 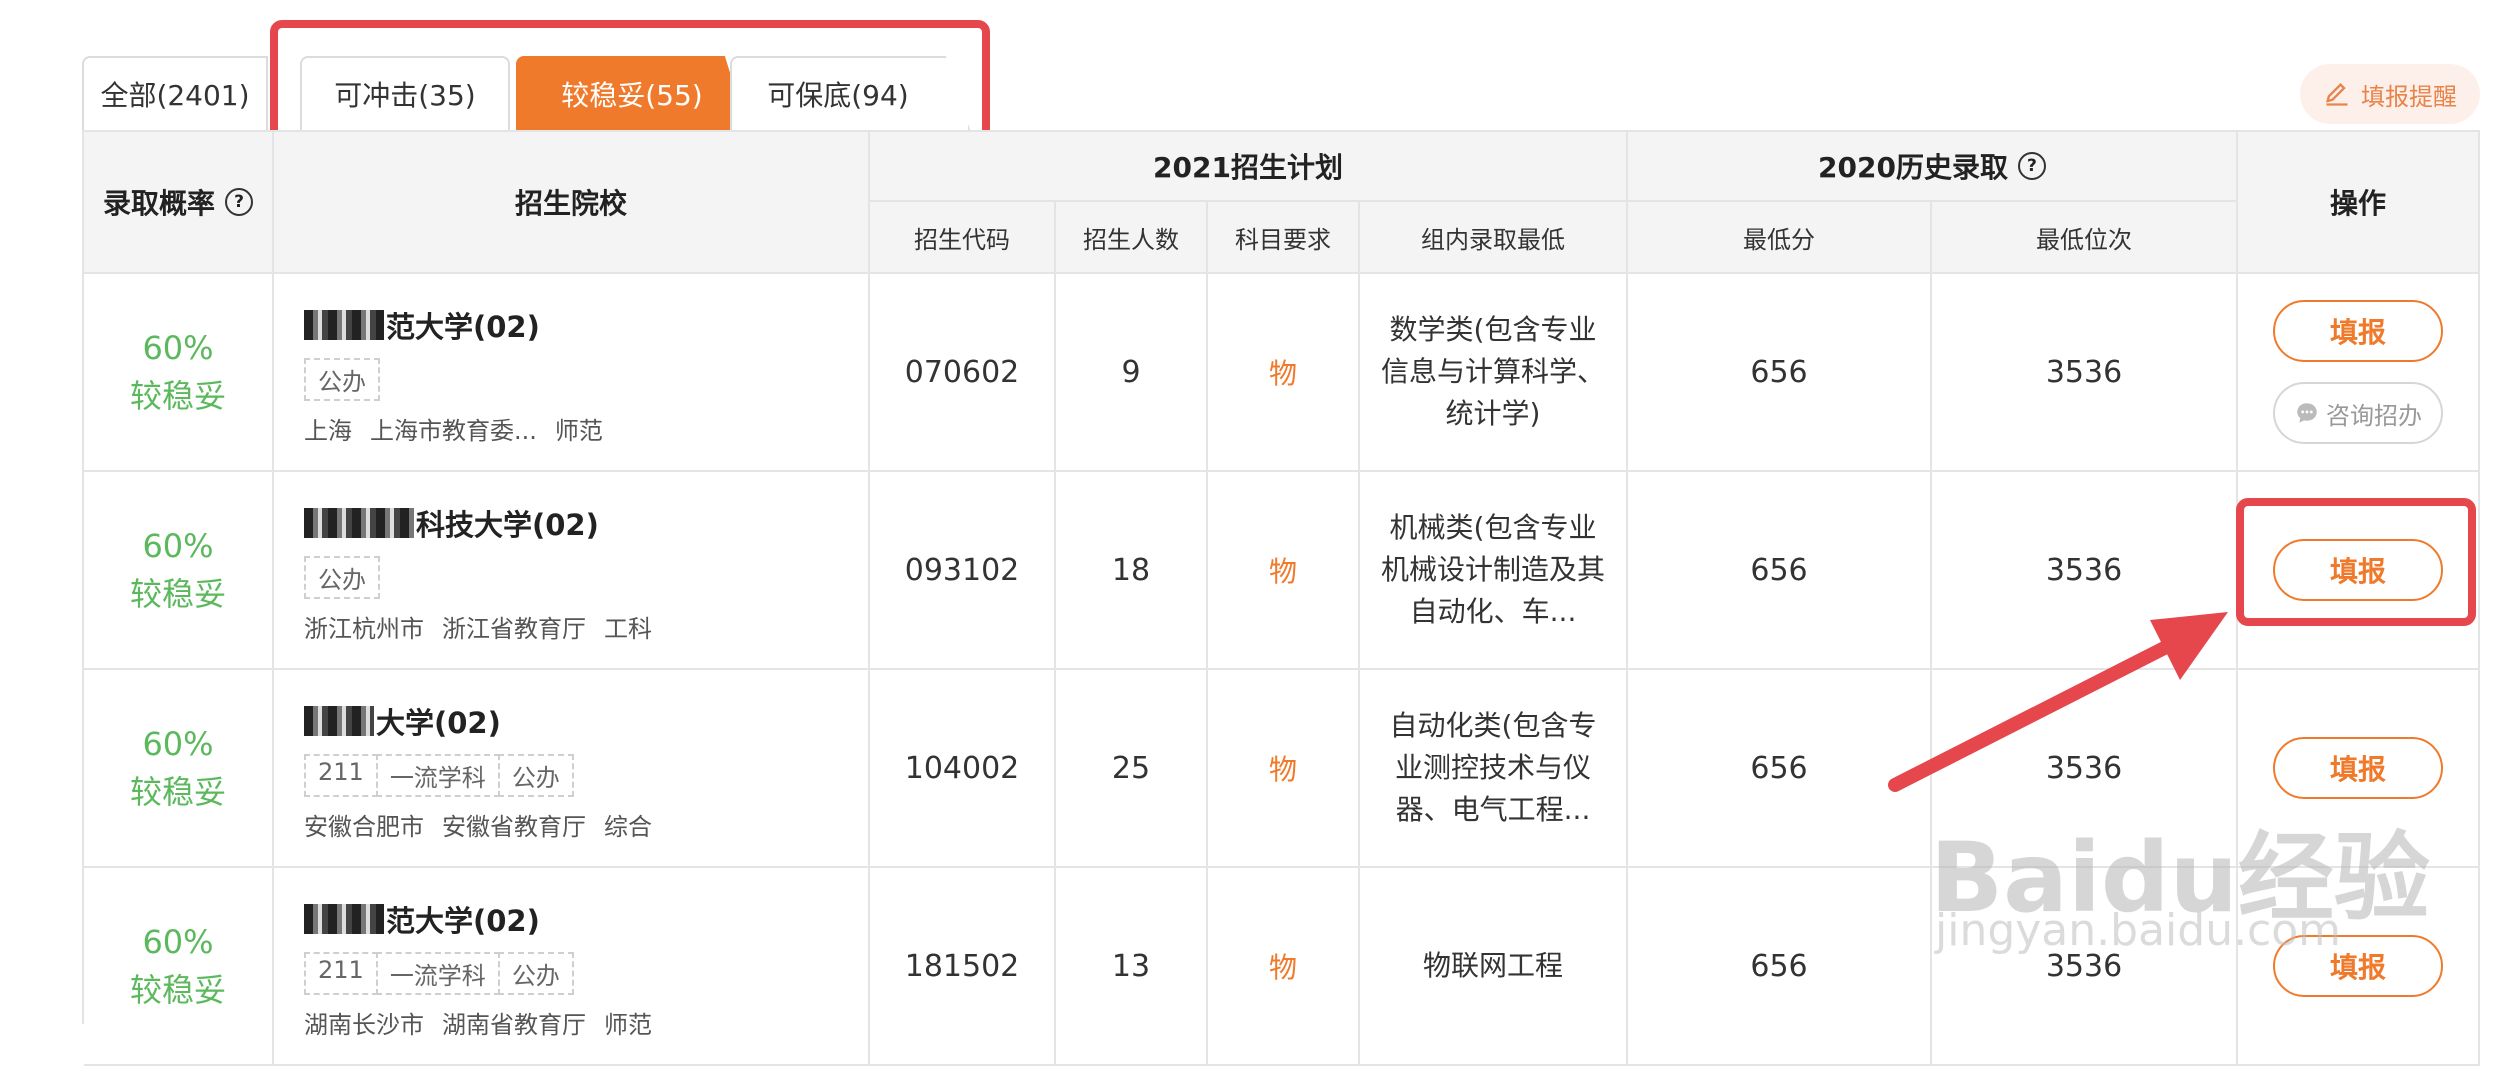 I want to click on watermark-url: jingyan.baidu.com, so click(x=2138, y=930).